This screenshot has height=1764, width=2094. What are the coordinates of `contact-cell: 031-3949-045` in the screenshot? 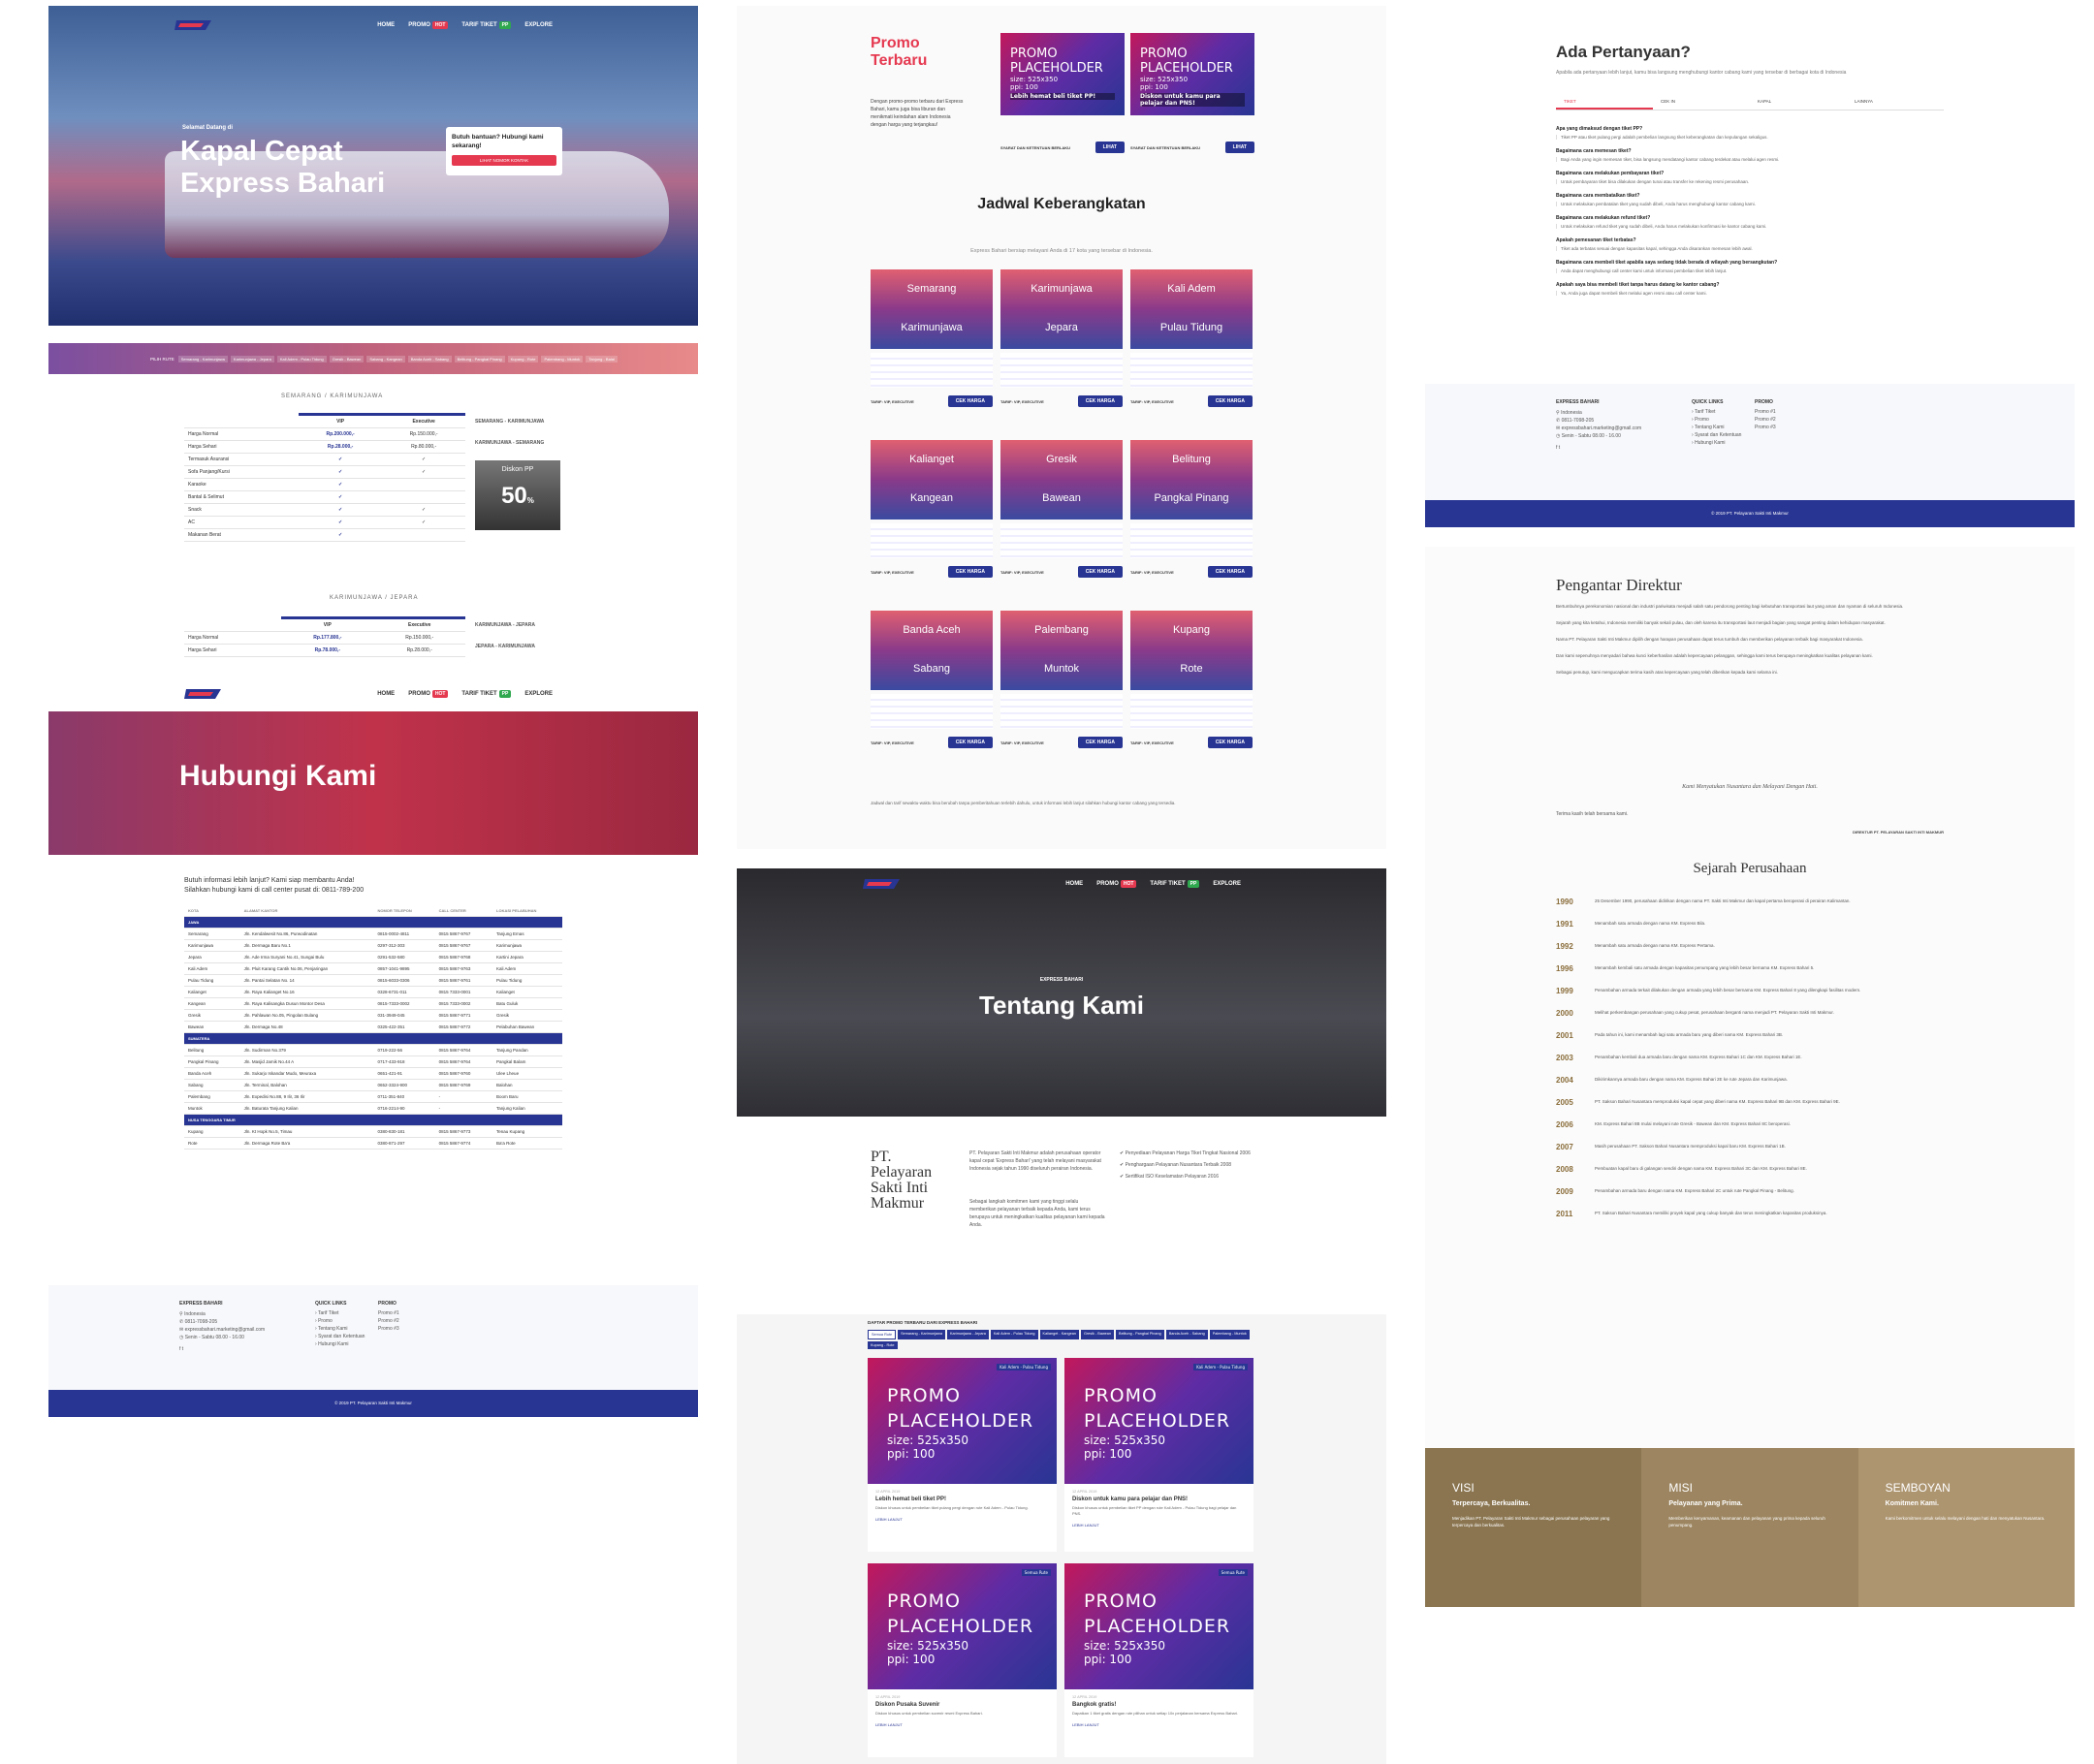 It's located at (404, 1016).